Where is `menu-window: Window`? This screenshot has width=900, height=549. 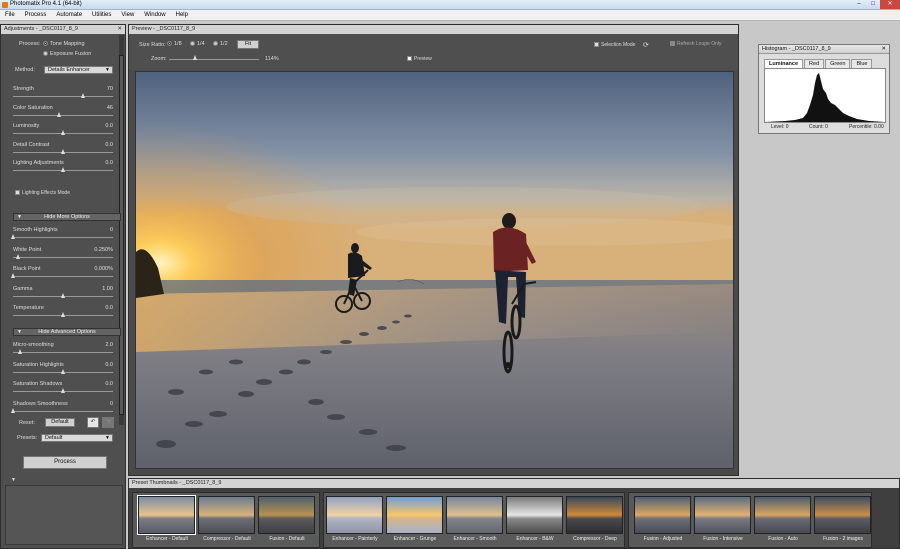
menu-window: Window is located at coordinates (154, 15).